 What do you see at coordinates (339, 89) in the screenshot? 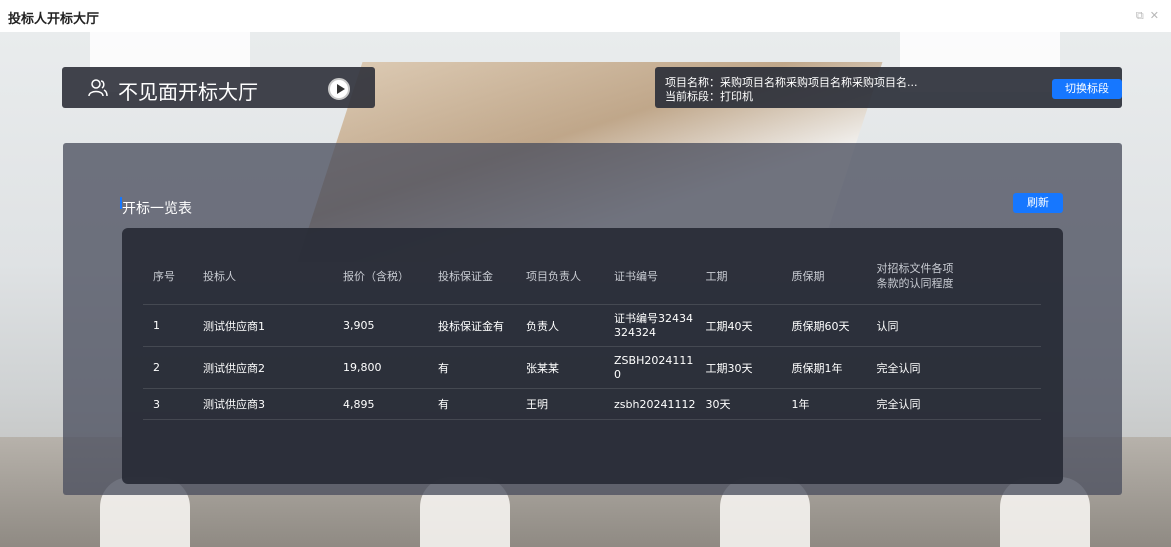
I see `play-icon` at bounding box center [339, 89].